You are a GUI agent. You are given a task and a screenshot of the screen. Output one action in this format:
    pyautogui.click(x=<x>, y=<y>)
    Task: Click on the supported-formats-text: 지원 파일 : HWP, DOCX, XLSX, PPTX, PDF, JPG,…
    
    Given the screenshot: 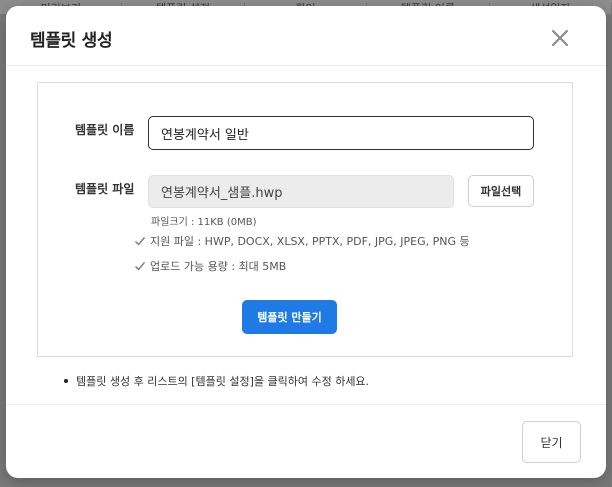 What is the action you would take?
    pyautogui.click(x=310, y=241)
    